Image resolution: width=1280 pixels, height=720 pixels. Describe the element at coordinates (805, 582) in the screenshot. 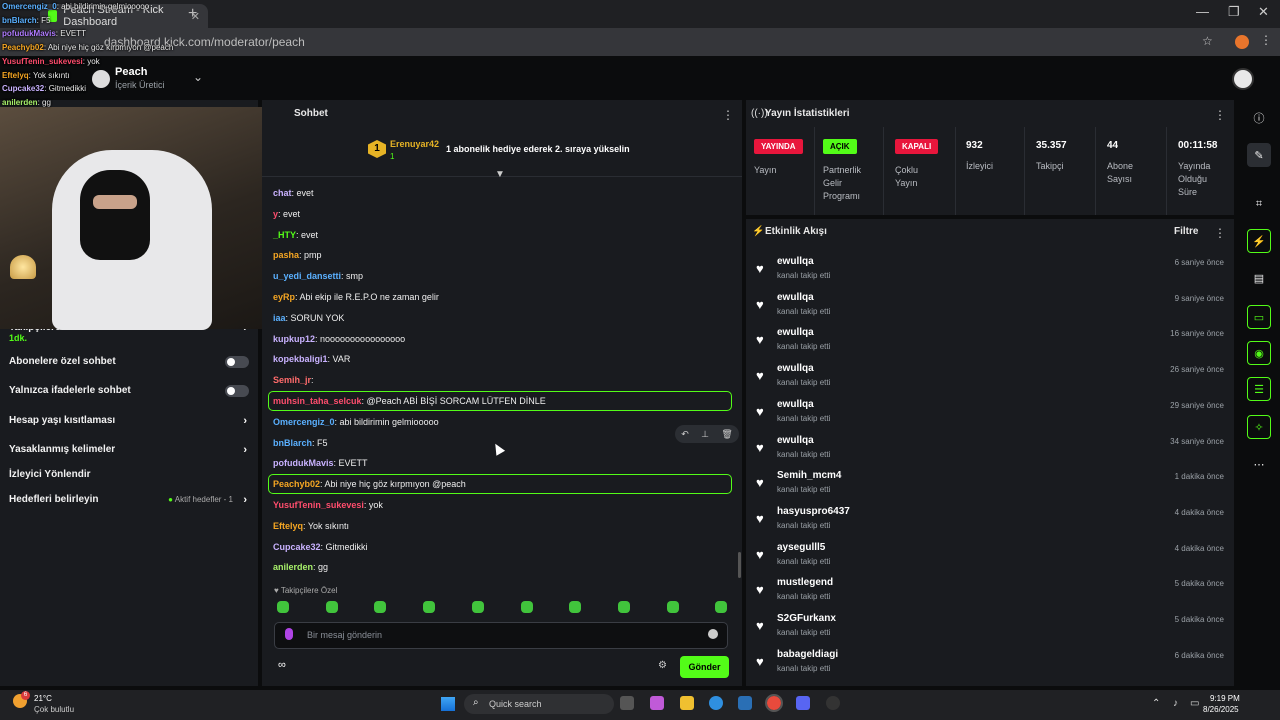

I see `feed-username: mustlegend` at that location.